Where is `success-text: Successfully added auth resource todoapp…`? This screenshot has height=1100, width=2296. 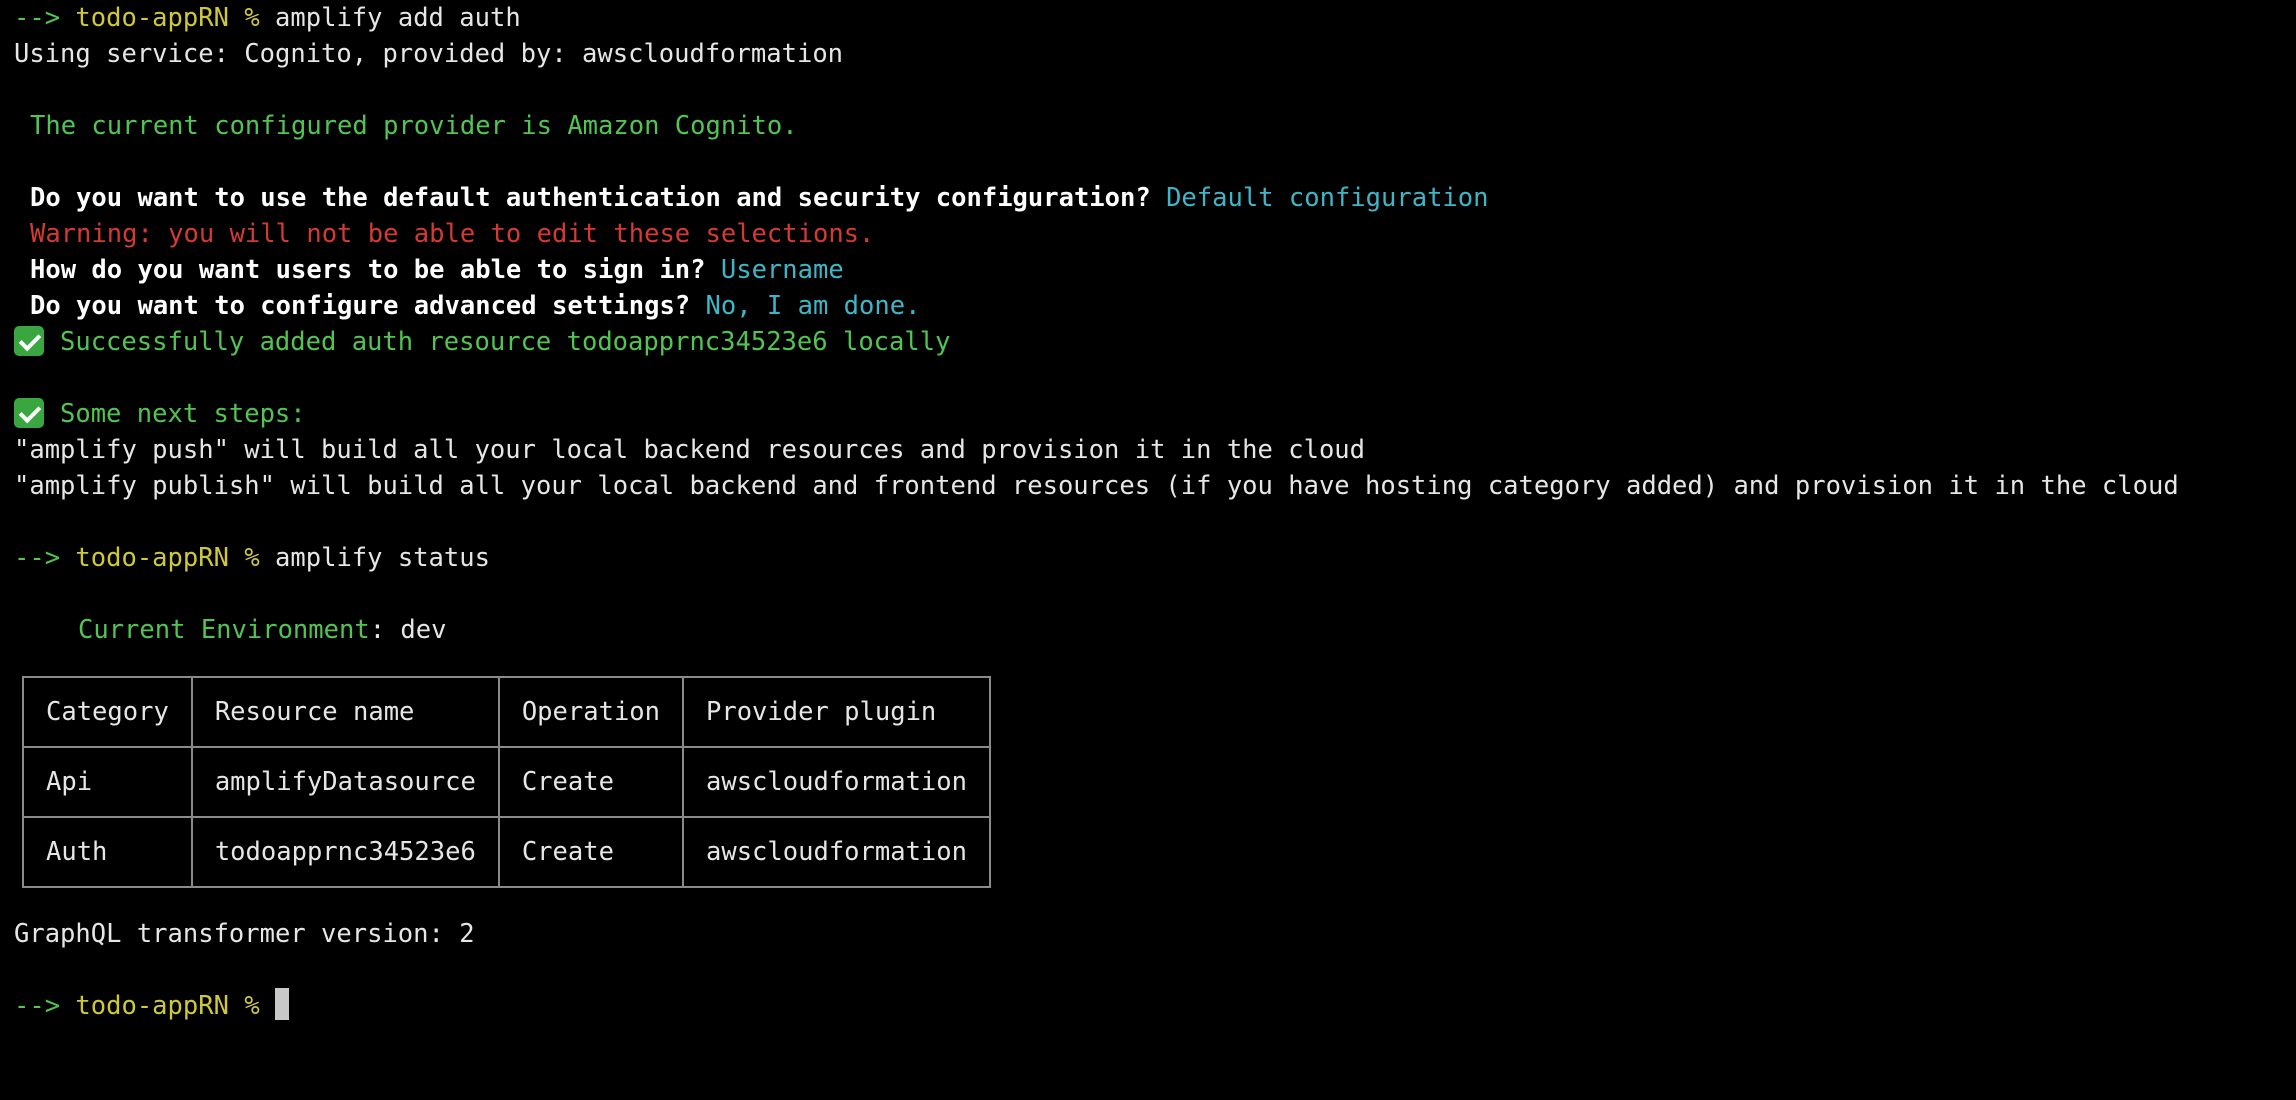
success-text: Successfully added auth resource todoapp… is located at coordinates (505, 342).